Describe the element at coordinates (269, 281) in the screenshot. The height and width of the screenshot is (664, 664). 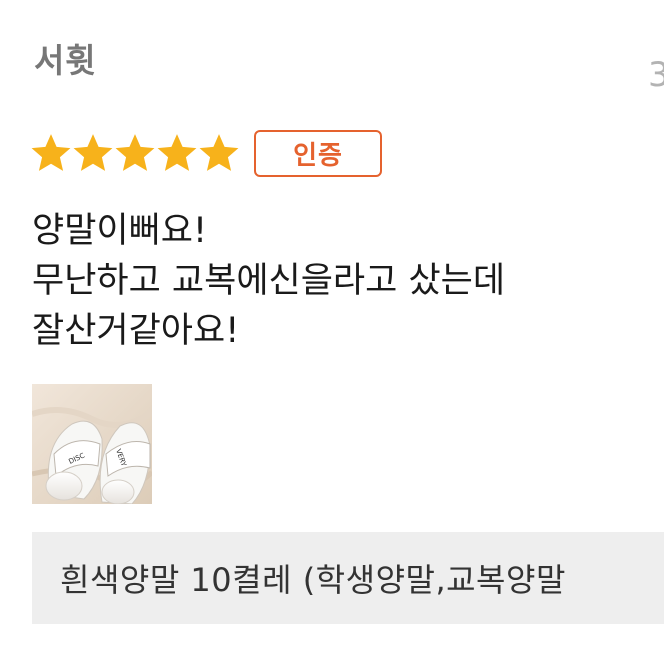
I see `review-body-line: 무난하고 교복에신을라고 샀는데` at that location.